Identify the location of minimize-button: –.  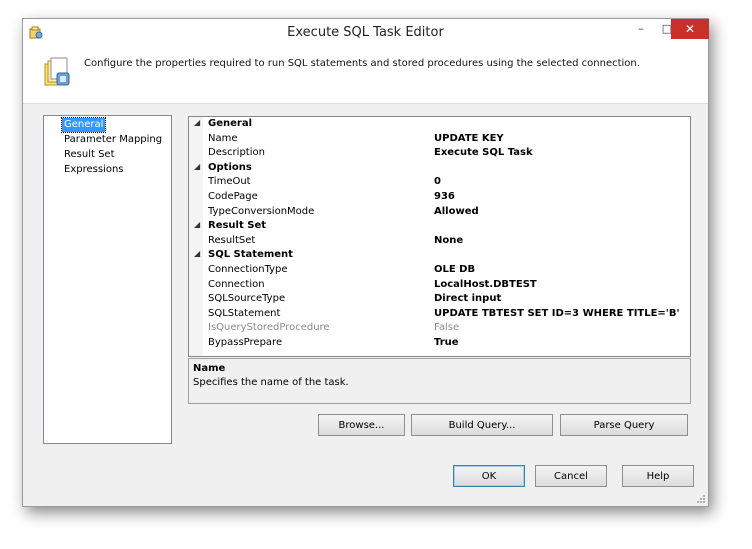
(641, 29).